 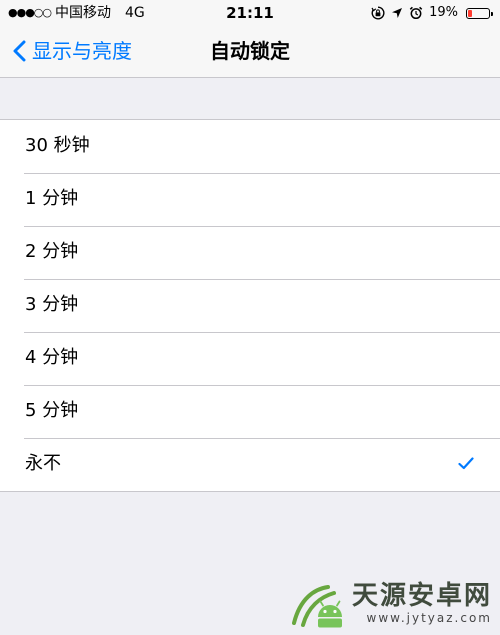 I want to click on status-right: 19%, so click(x=432, y=13).